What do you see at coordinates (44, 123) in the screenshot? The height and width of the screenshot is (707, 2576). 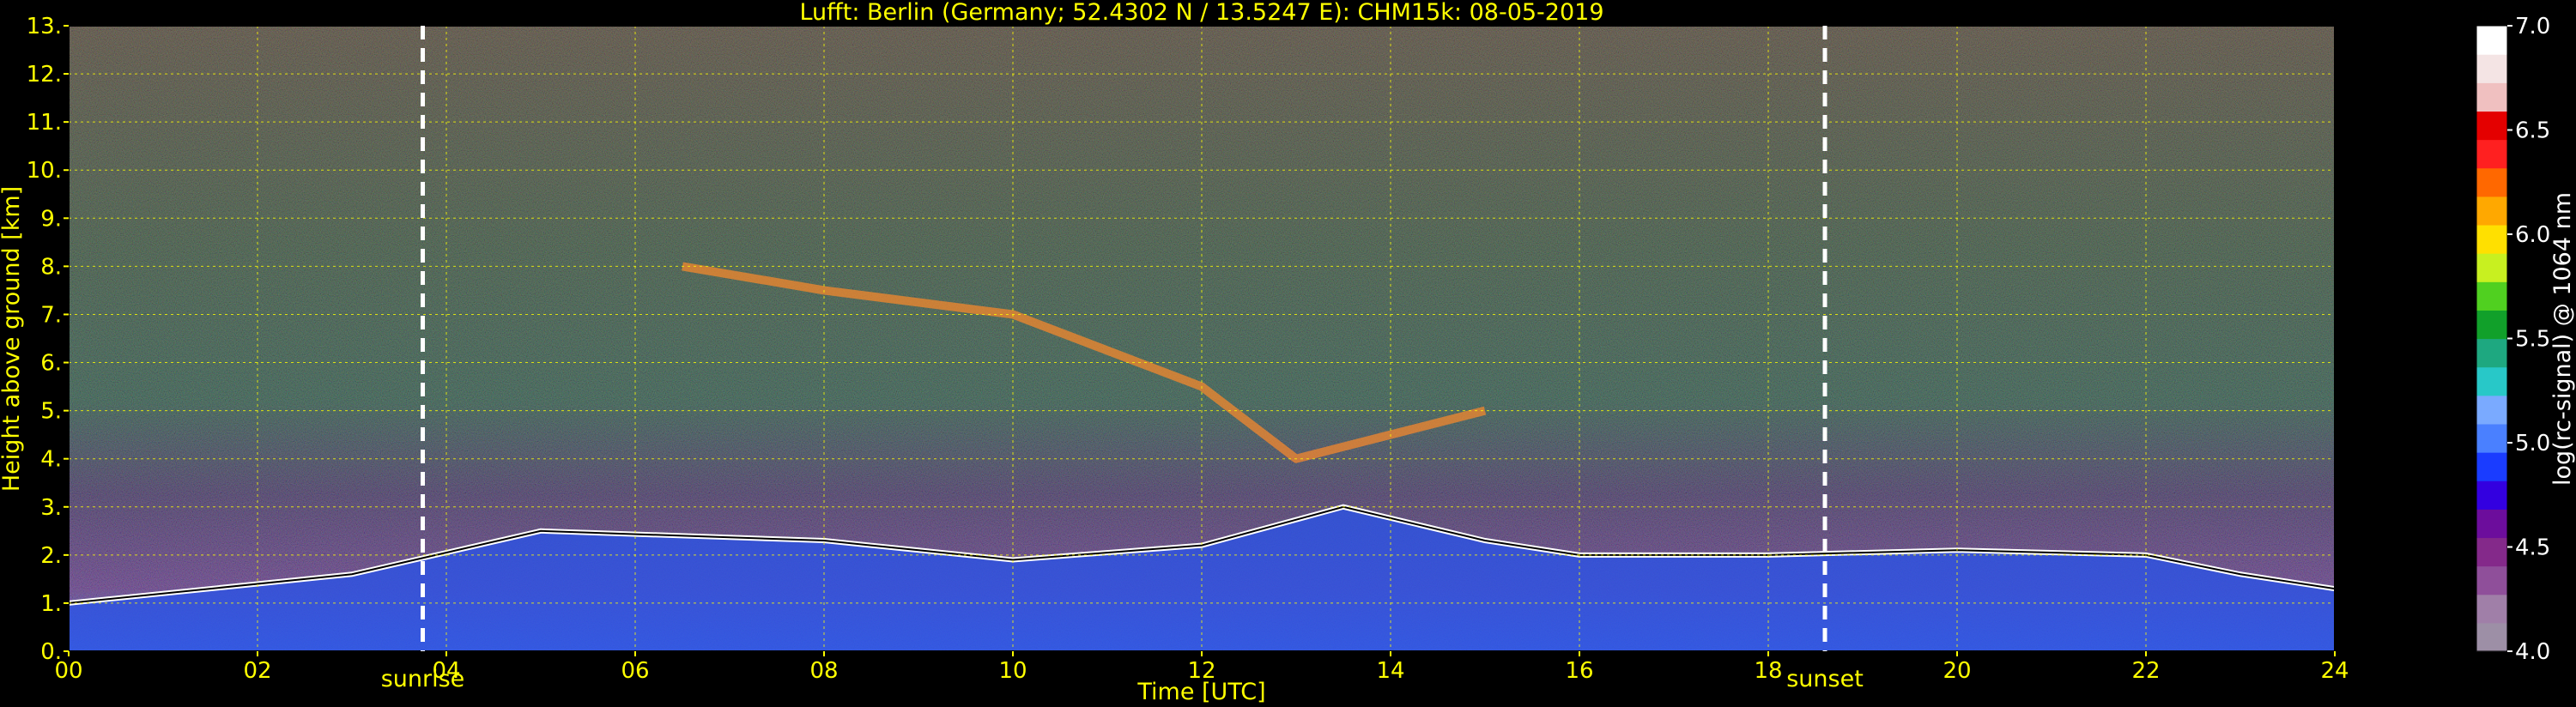 I see `y-tick-label: 11.` at bounding box center [44, 123].